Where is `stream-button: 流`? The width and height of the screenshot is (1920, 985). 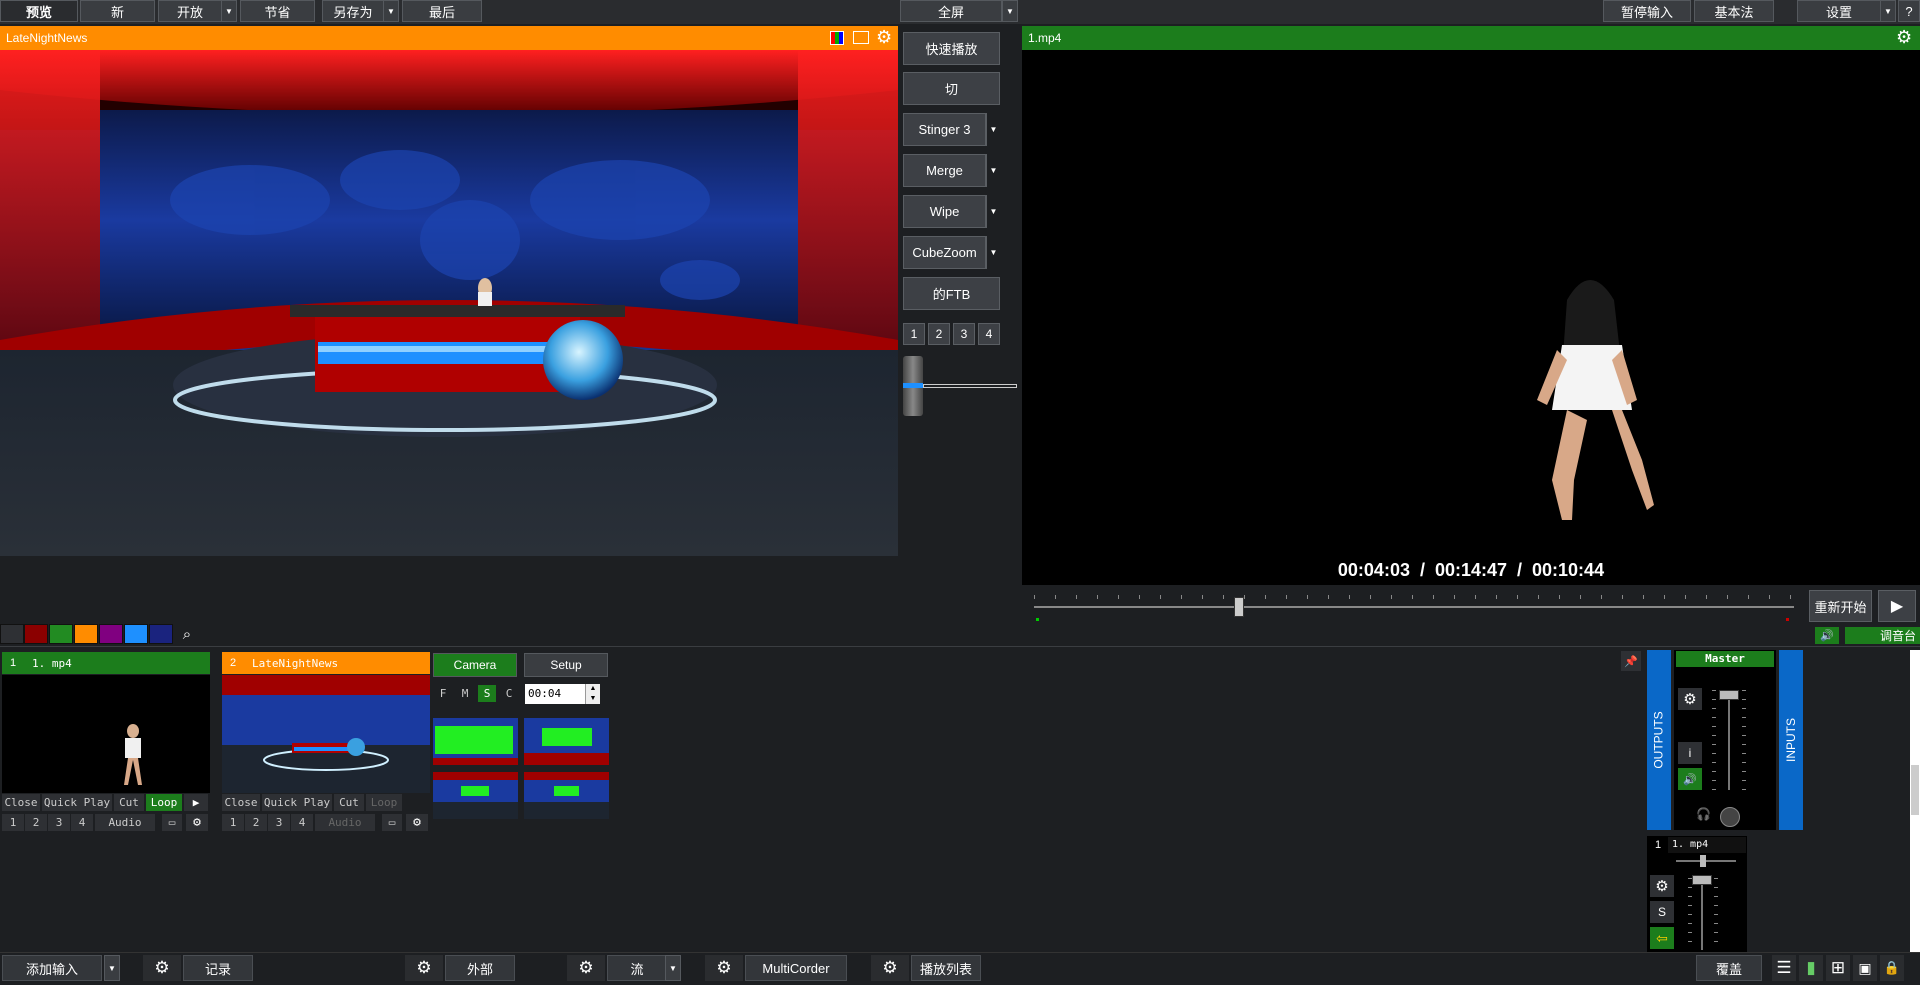 stream-button: 流 is located at coordinates (637, 968).